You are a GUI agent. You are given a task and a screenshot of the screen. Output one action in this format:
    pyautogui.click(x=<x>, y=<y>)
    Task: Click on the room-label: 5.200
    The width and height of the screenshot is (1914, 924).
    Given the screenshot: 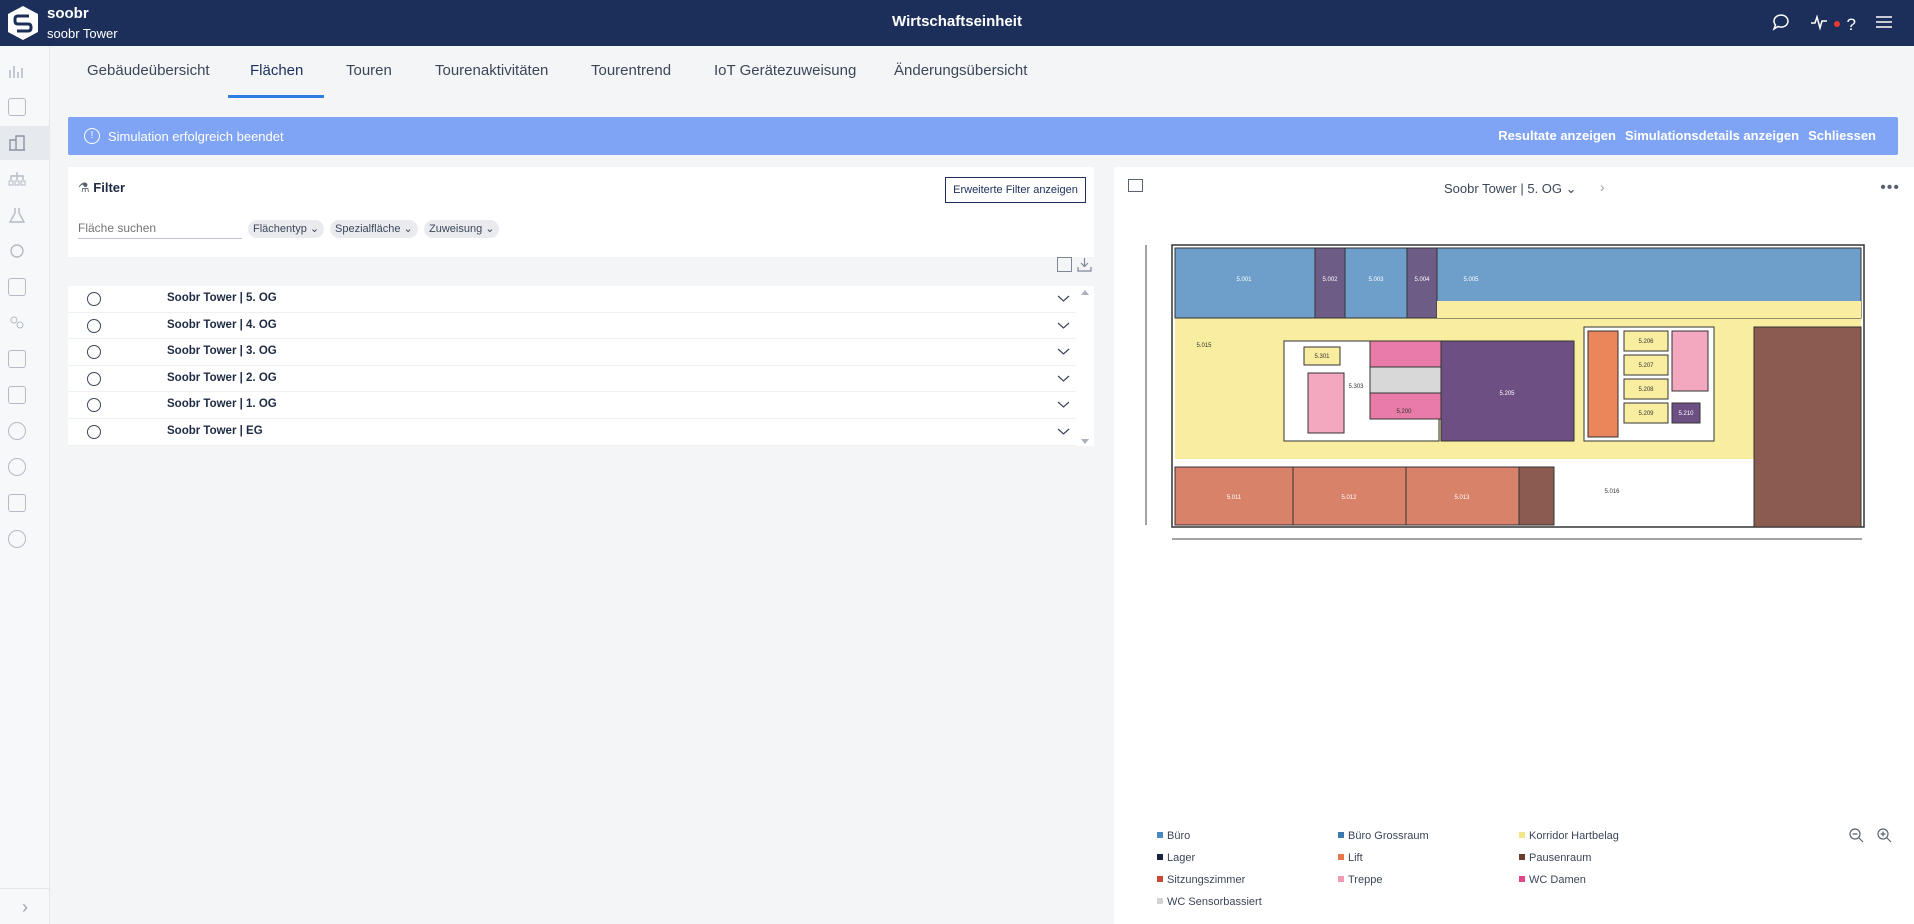 What is the action you would take?
    pyautogui.click(x=1404, y=412)
    